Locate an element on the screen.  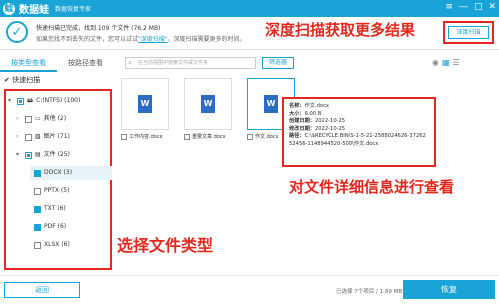
restore-button: 恢复 is located at coordinates (449, 289).